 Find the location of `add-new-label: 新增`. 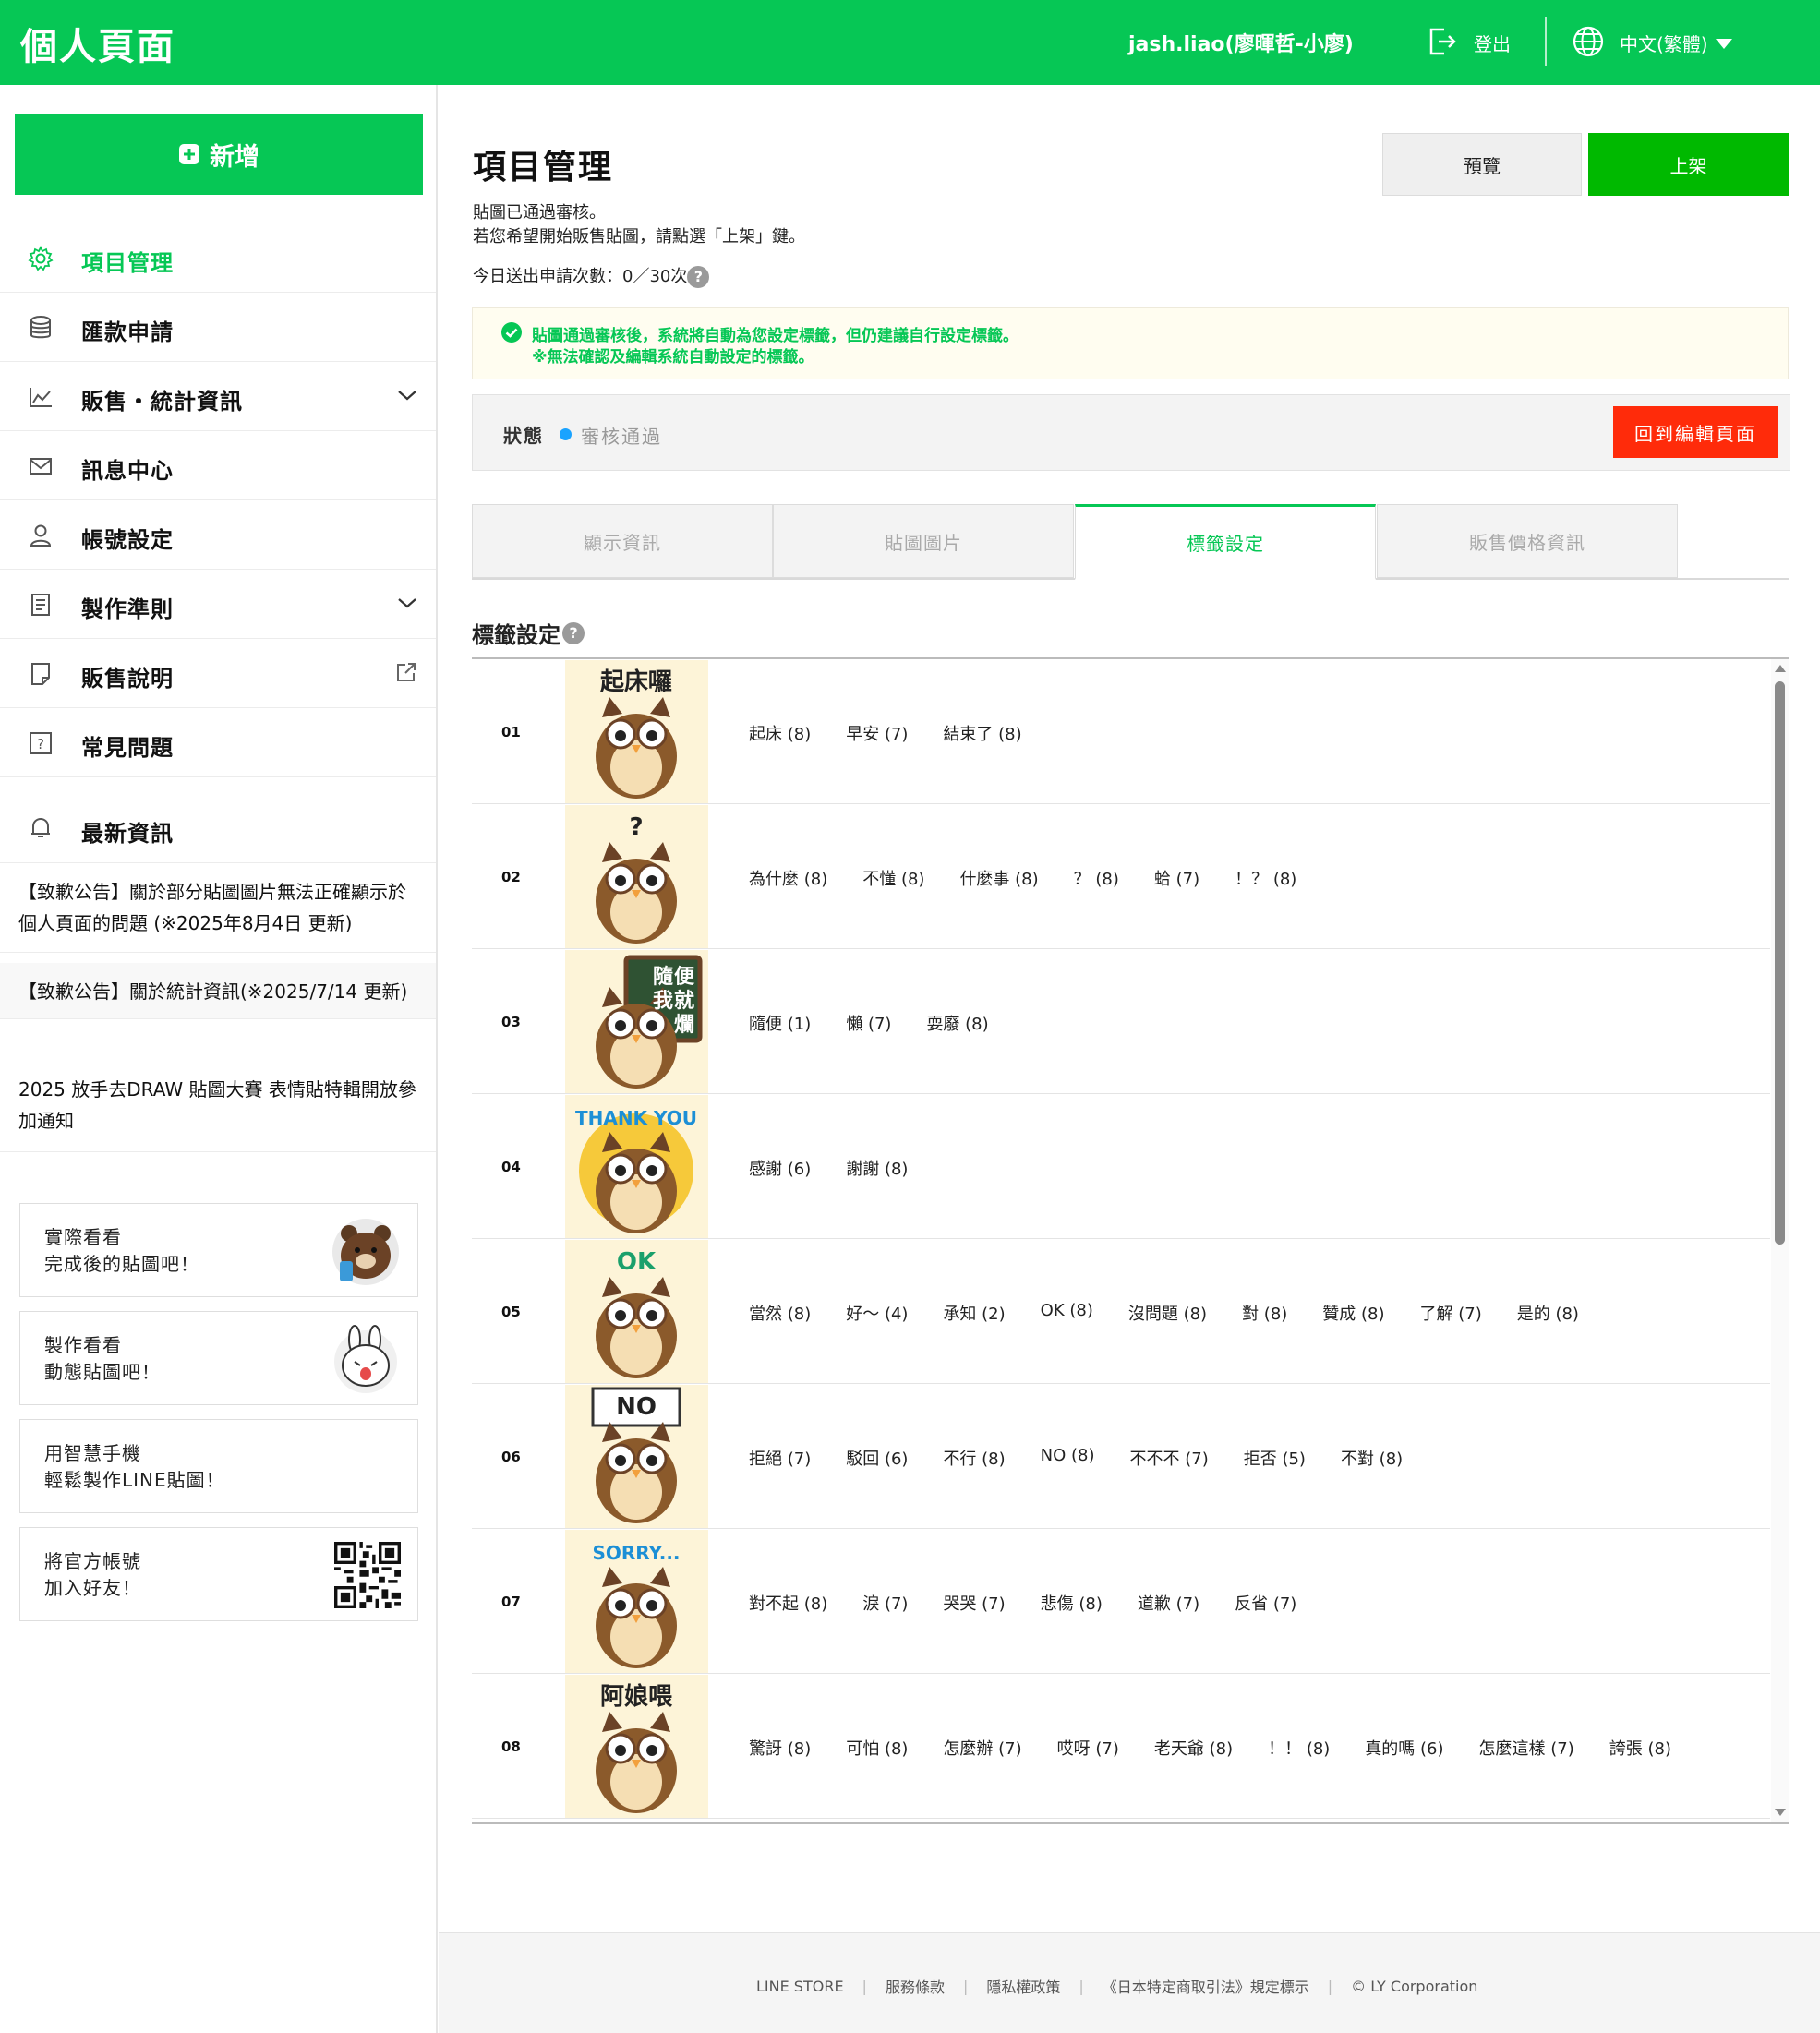

add-new-label: 新增 is located at coordinates (234, 157).